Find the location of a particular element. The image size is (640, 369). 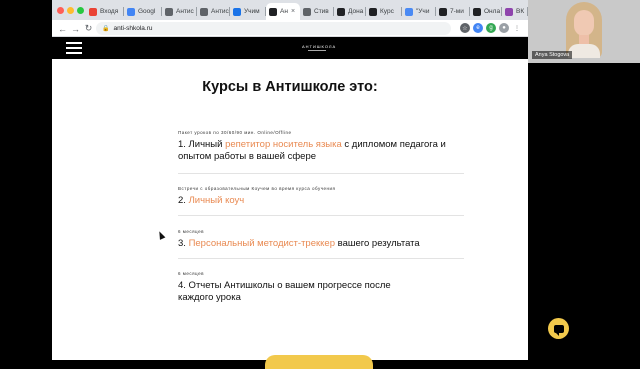

presenter-name: Anya Stogova is located at coordinates (552, 55).